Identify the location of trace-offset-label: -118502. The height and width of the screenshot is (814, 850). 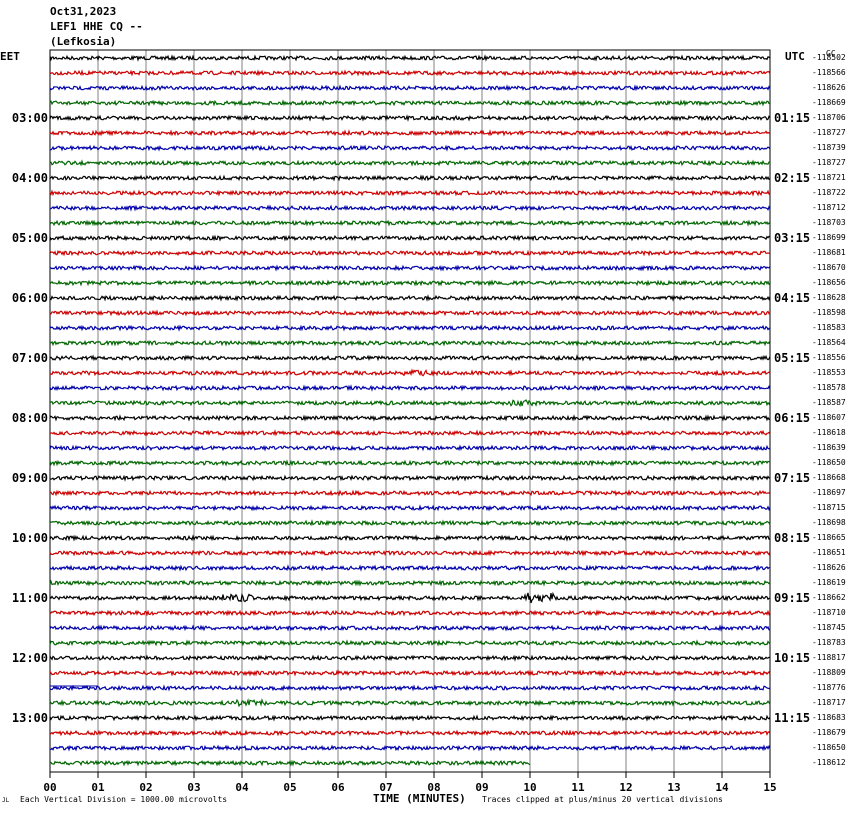
(829, 57).